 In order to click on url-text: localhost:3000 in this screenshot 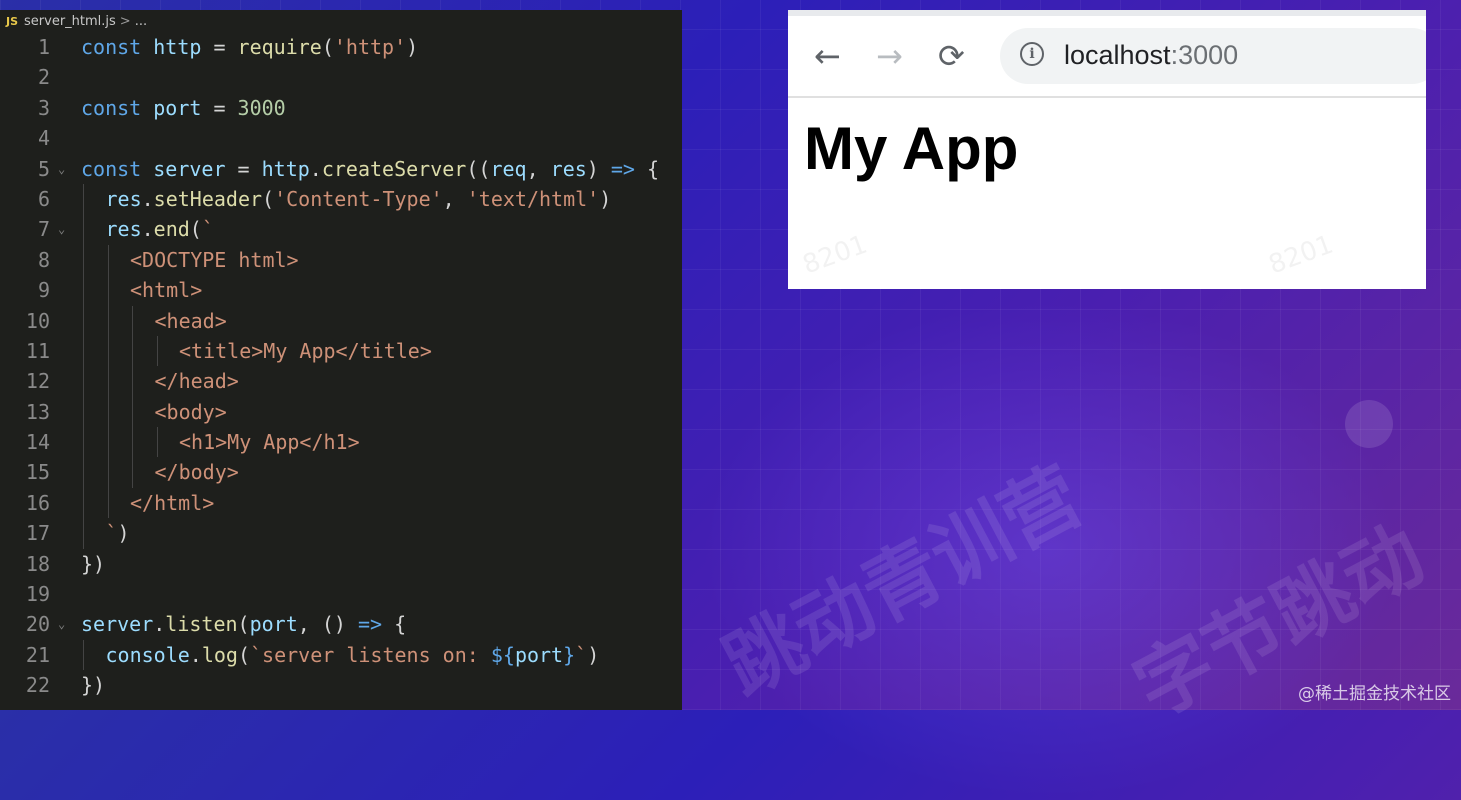, I will do `click(1151, 55)`.